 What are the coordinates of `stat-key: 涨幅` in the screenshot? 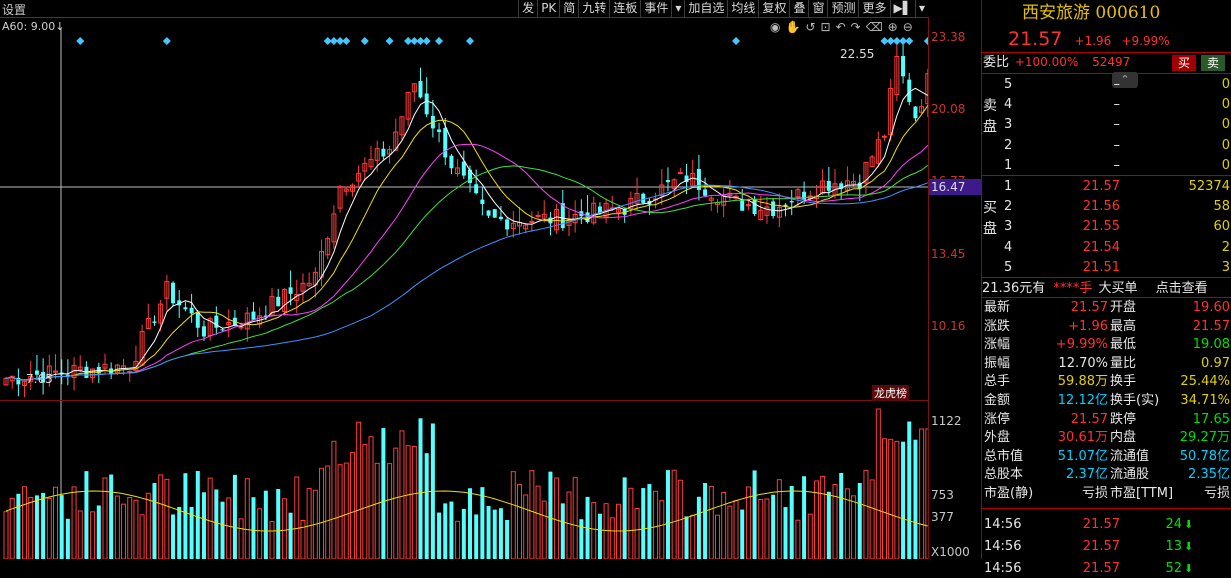 It's located at (997, 345).